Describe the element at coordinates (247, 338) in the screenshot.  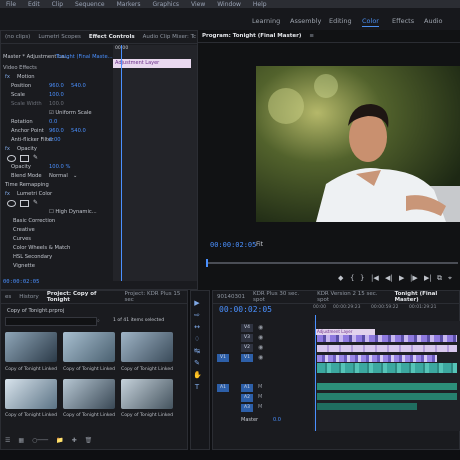
I see `track-label: V3` at that location.